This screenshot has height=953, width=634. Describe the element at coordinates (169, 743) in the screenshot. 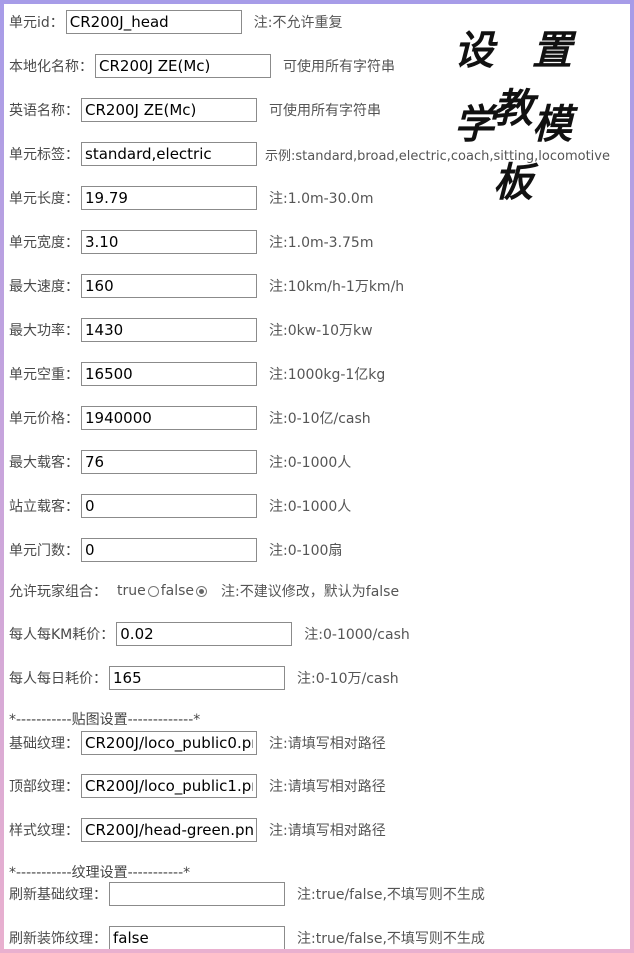

I see `base-texture-input` at that location.